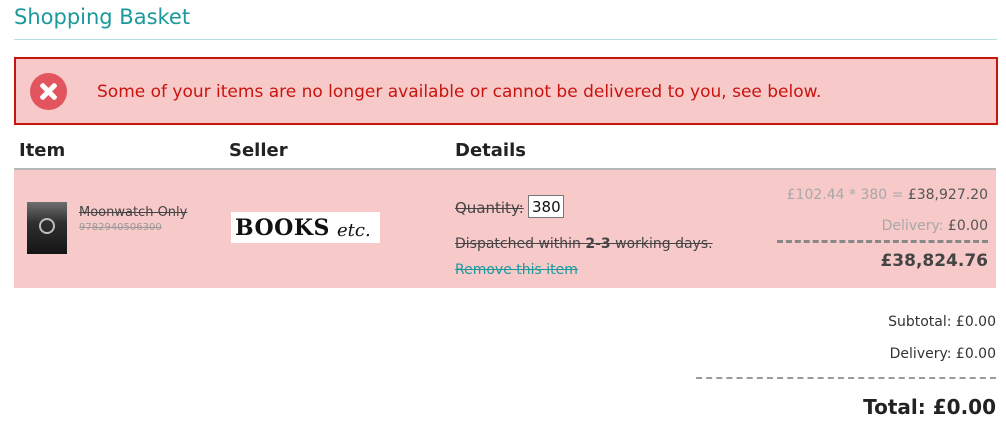  I want to click on unit-price: £102.44, so click(815, 195).